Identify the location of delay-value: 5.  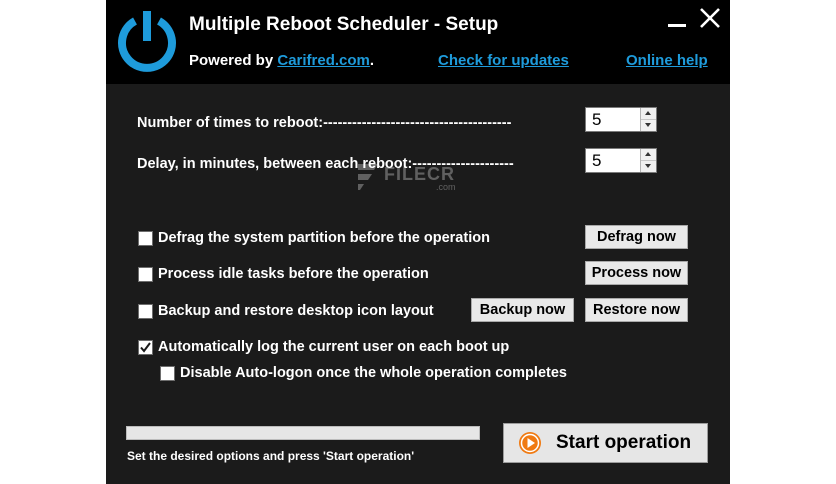
(596, 161).